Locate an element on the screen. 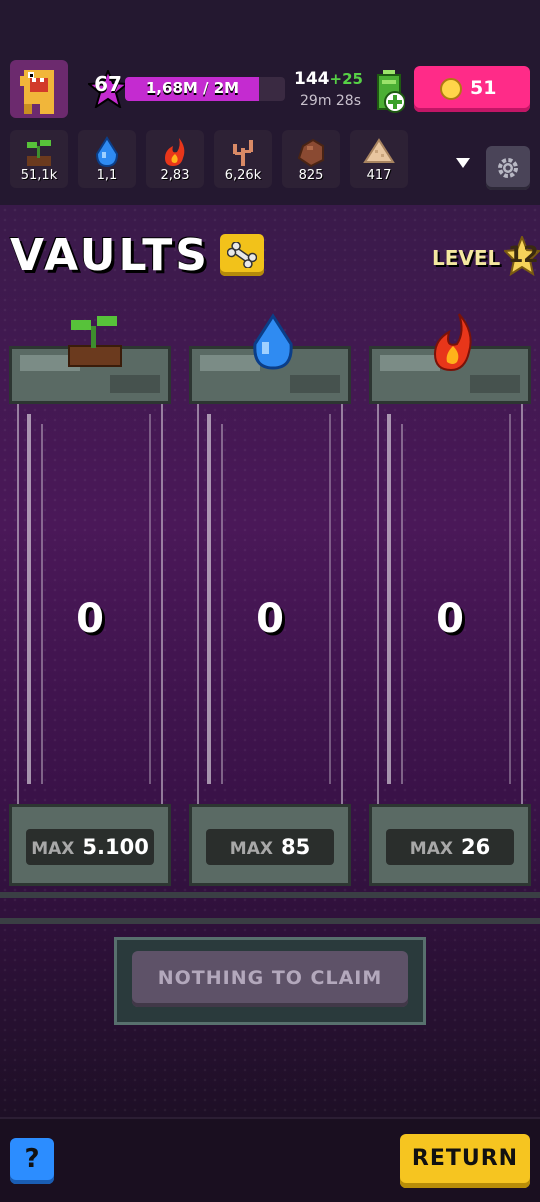 The image size is (540, 1202). vault-base: MAX 85 is located at coordinates (270, 845).